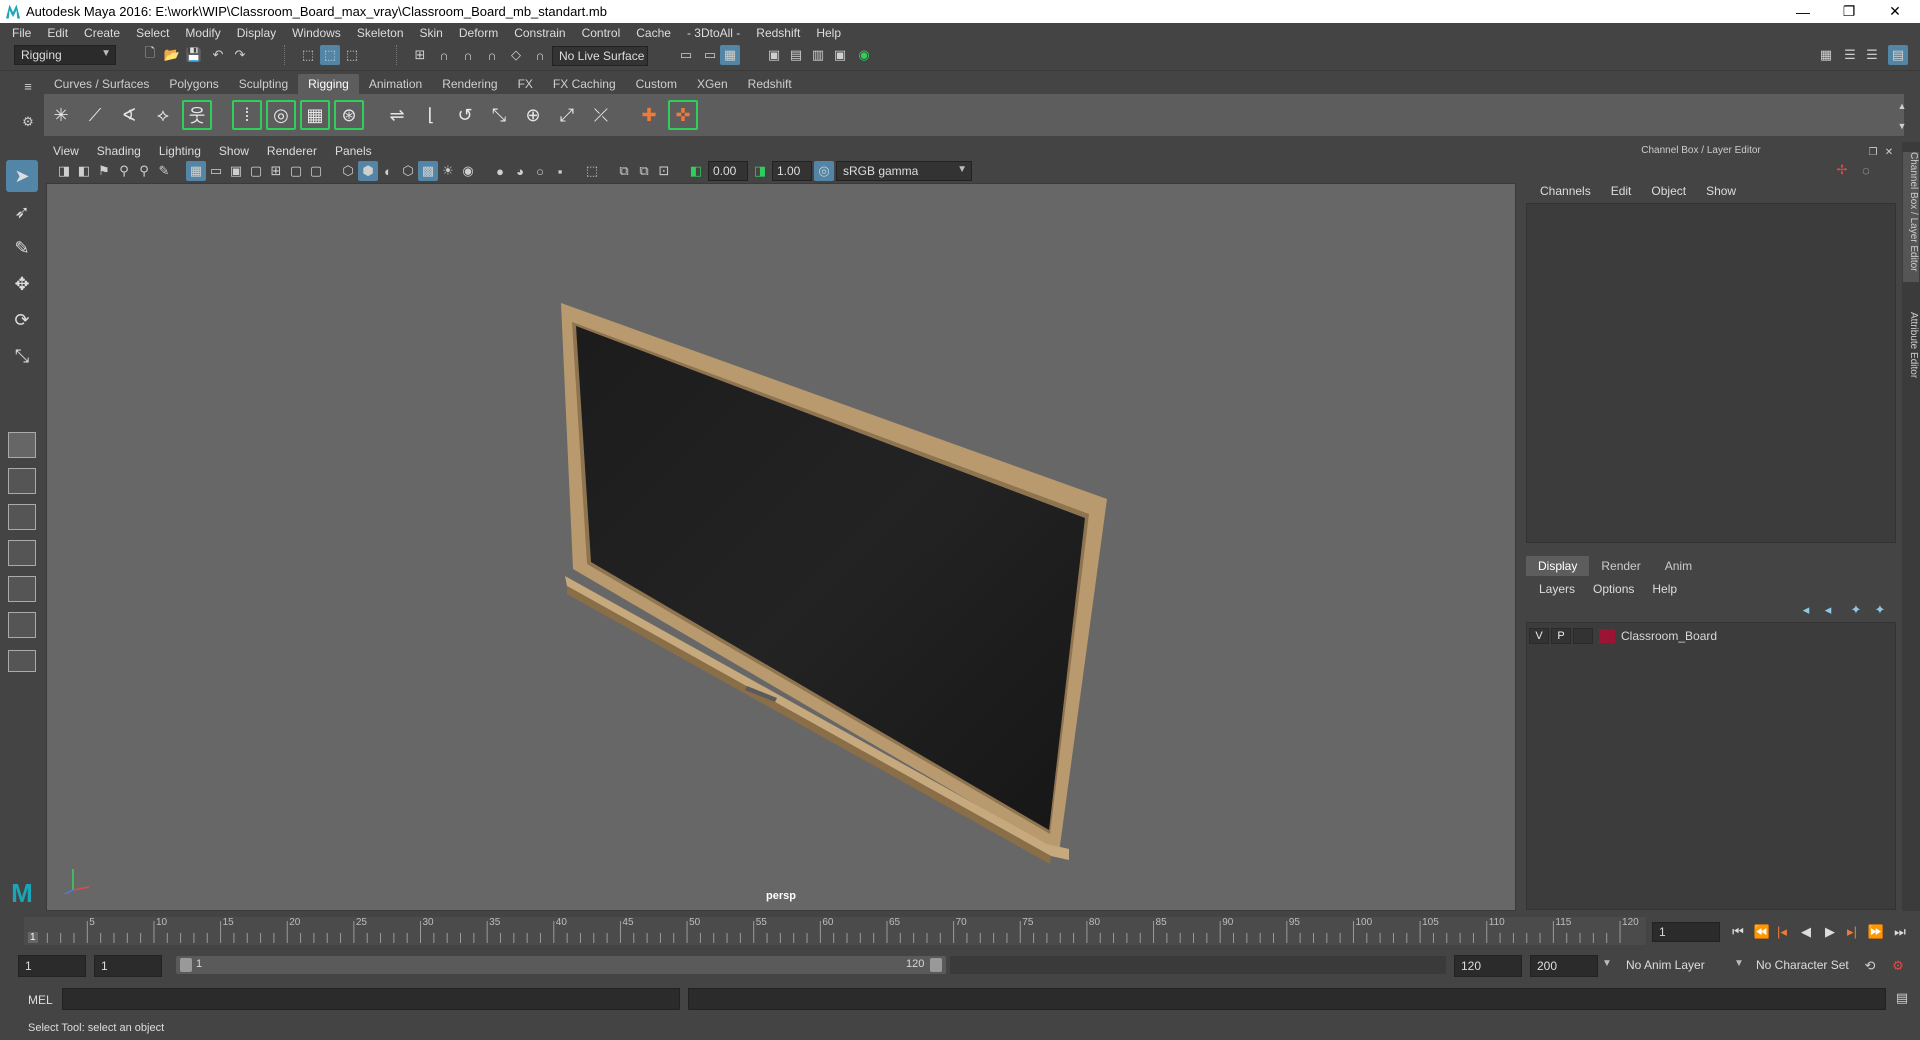  I want to click on menu-3dtoall: - 3DtoAll -, so click(713, 33).